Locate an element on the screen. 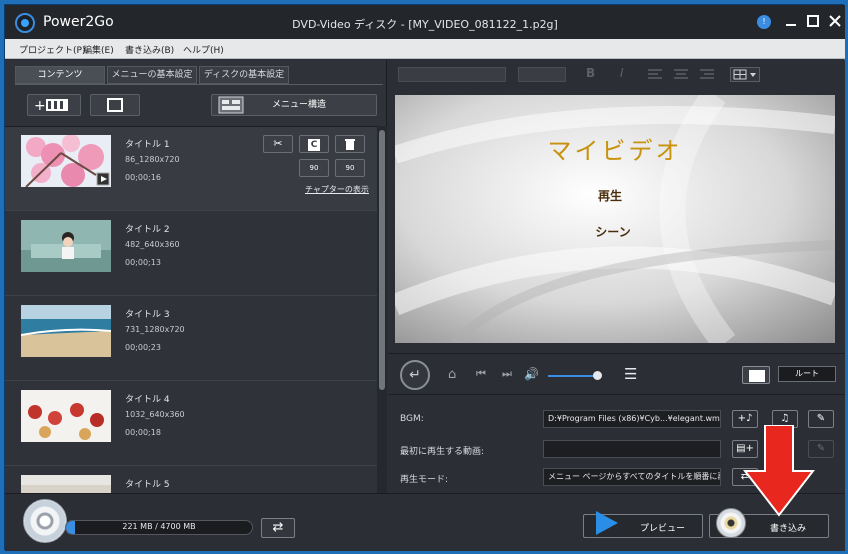 This screenshot has height=554, width=848. grid-icon is located at coordinates (744, 74).